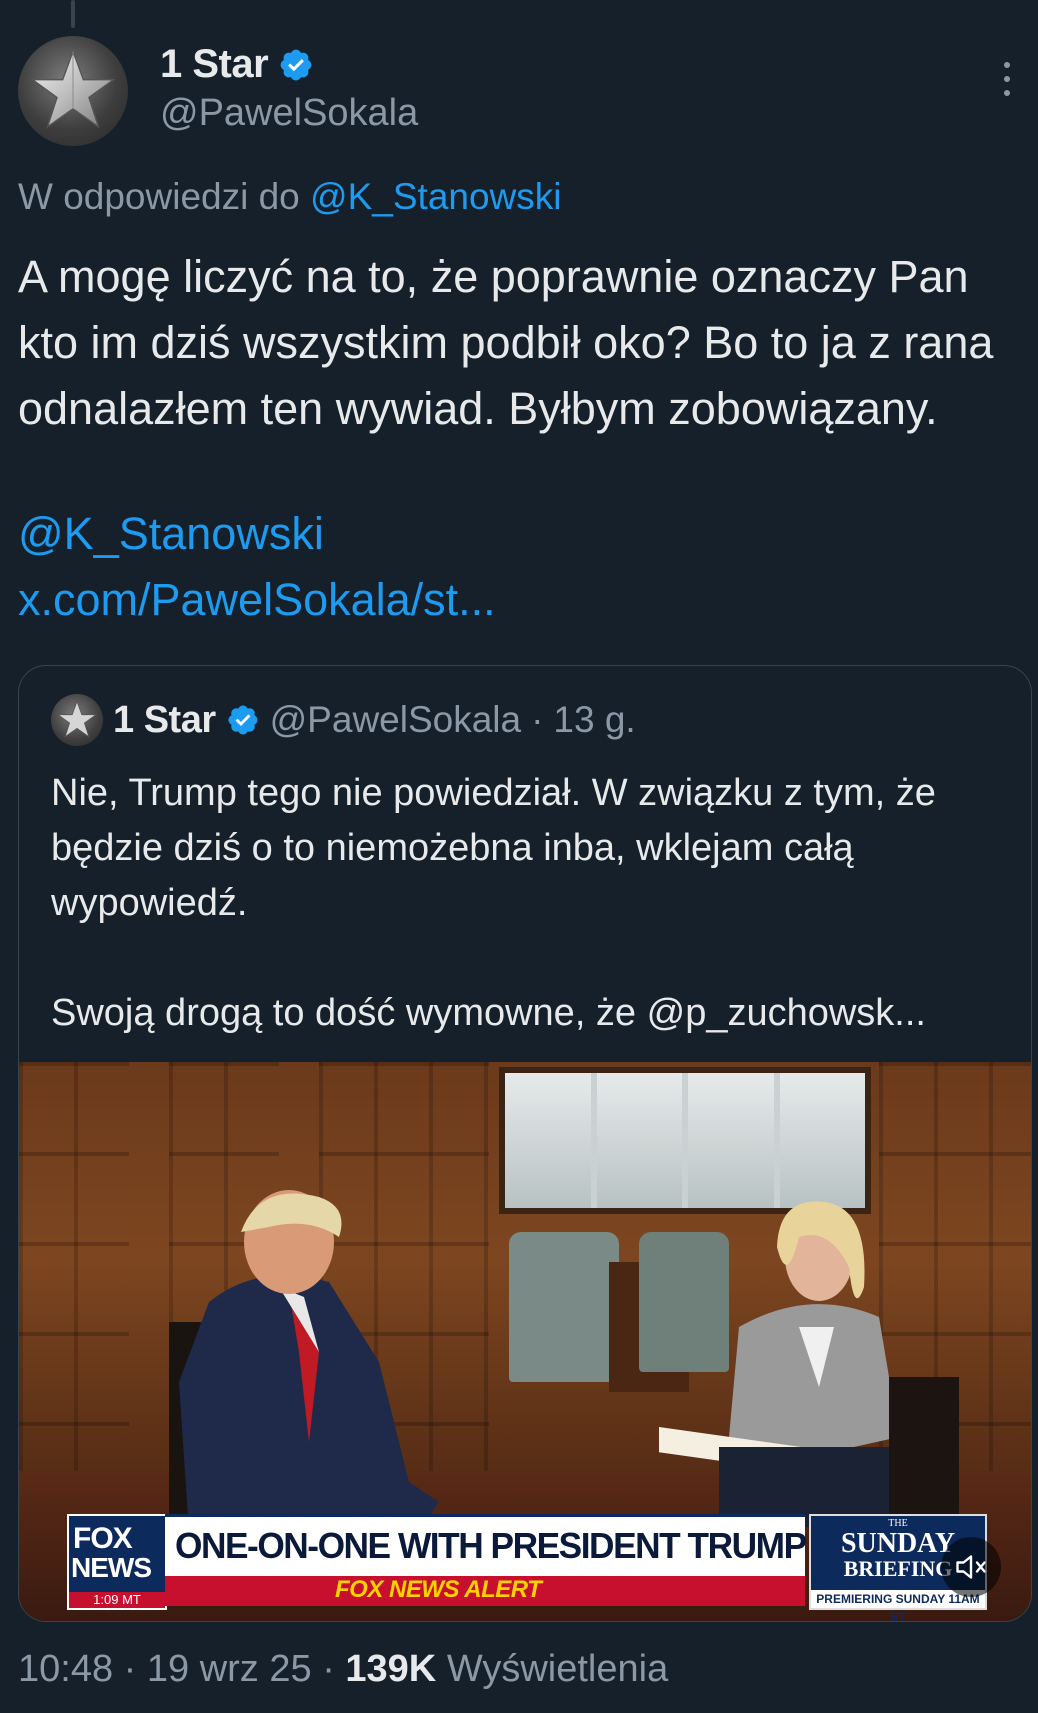  What do you see at coordinates (171, 534) in the screenshot?
I see `tweet-mention-link: @K_Stanowski` at bounding box center [171, 534].